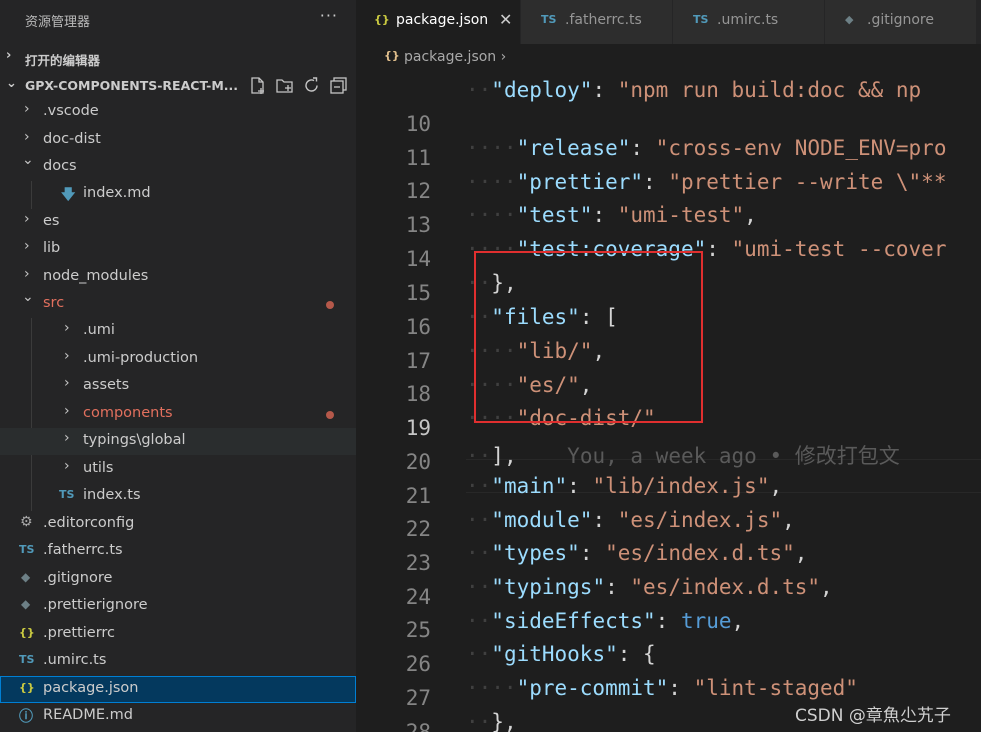 This screenshot has height=732, width=981. I want to click on tree-item-label: index.md, so click(117, 193).